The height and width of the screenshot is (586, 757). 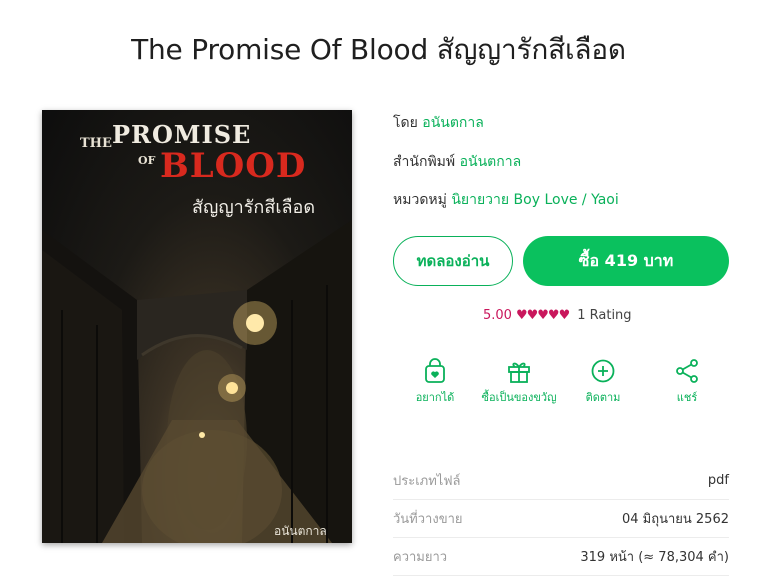 I want to click on rating-count: 1 Rating, so click(x=604, y=315).